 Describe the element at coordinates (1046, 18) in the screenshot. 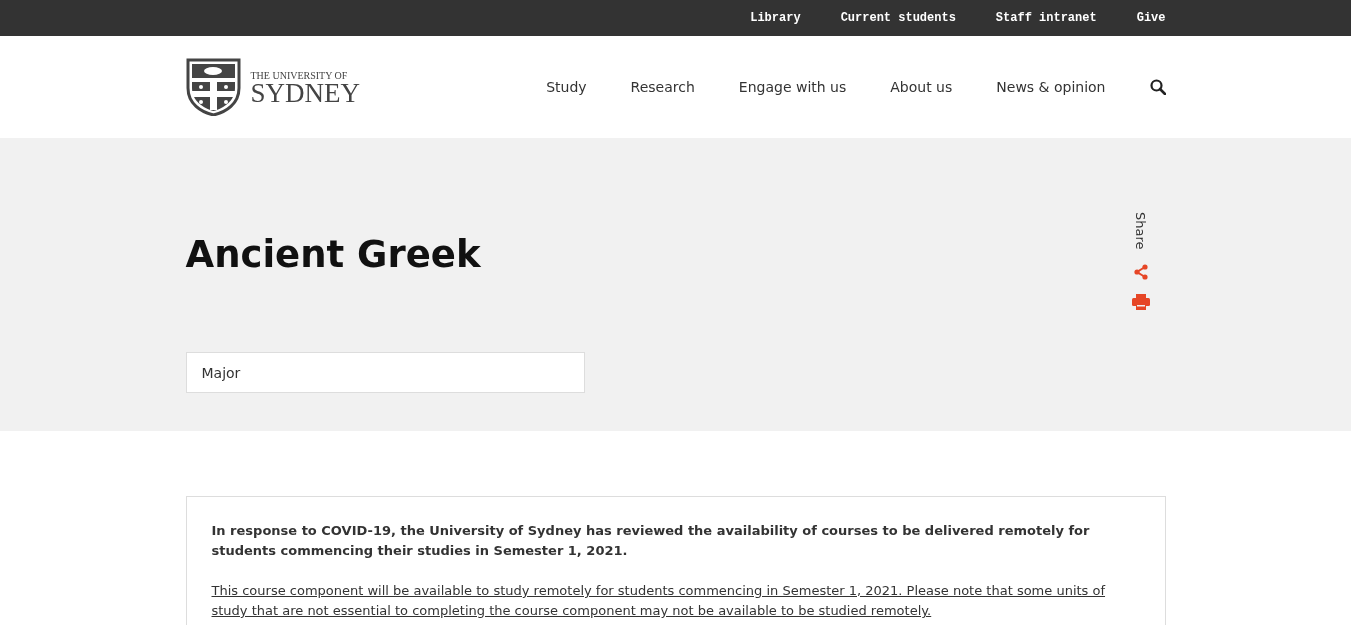

I see `utility-link: Staff intranet` at that location.